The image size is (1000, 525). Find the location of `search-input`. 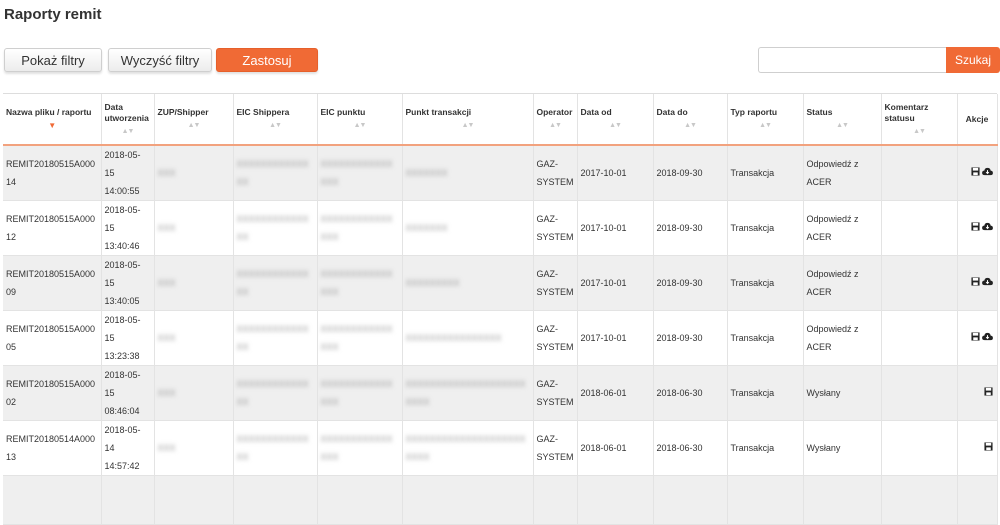

search-input is located at coordinates (852, 60).